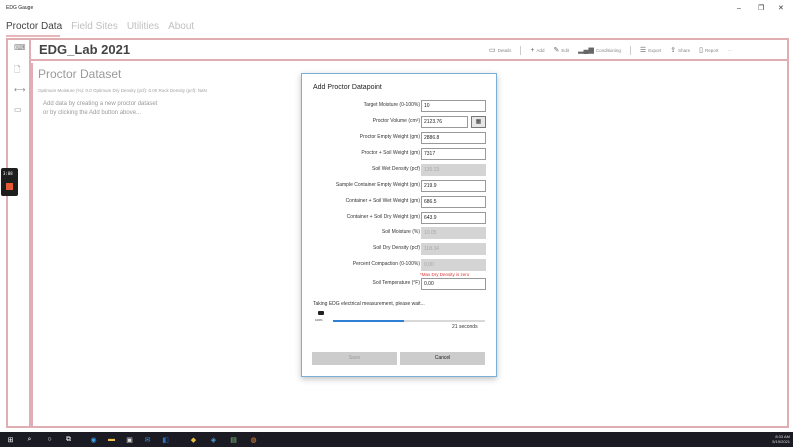 The width and height of the screenshot is (793, 447). I want to click on cortana-icon: ○, so click(49, 439).